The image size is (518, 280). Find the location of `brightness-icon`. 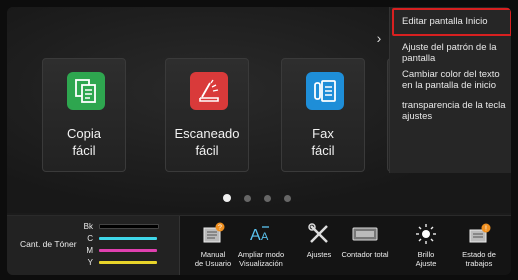

brightness-icon is located at coordinates (426, 234).